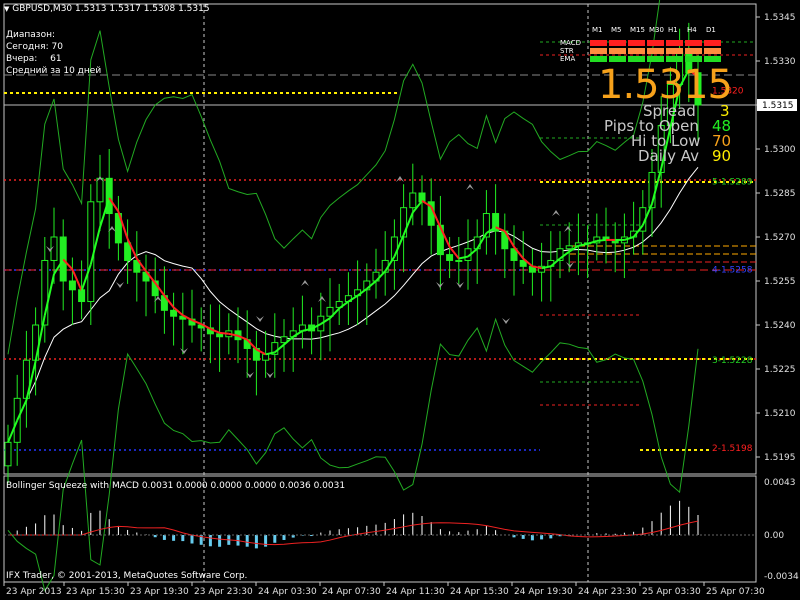 This screenshot has width=800, height=600. I want to click on symbol-header: ▼ GBPUSD,M30 1.5313 1.5317 1.5308 1.5315, so click(107, 9).